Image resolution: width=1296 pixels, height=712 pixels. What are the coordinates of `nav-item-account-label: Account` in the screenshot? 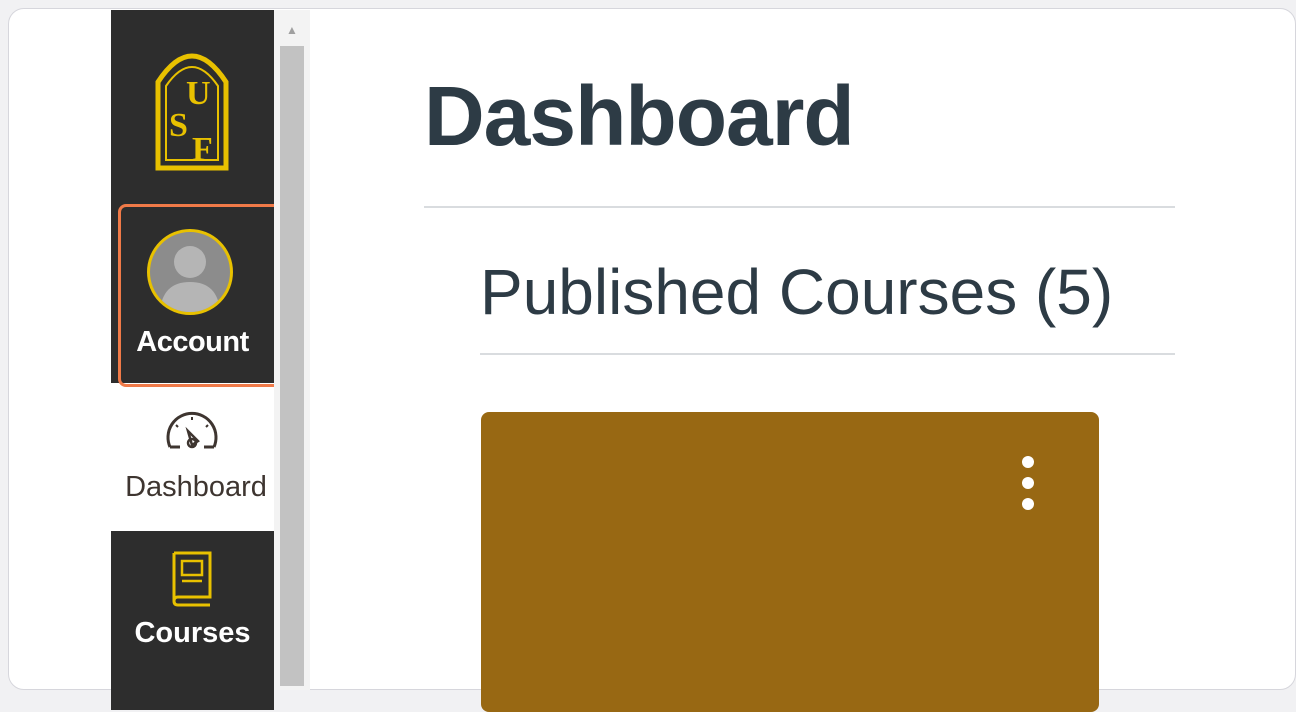 It's located at (192, 342).